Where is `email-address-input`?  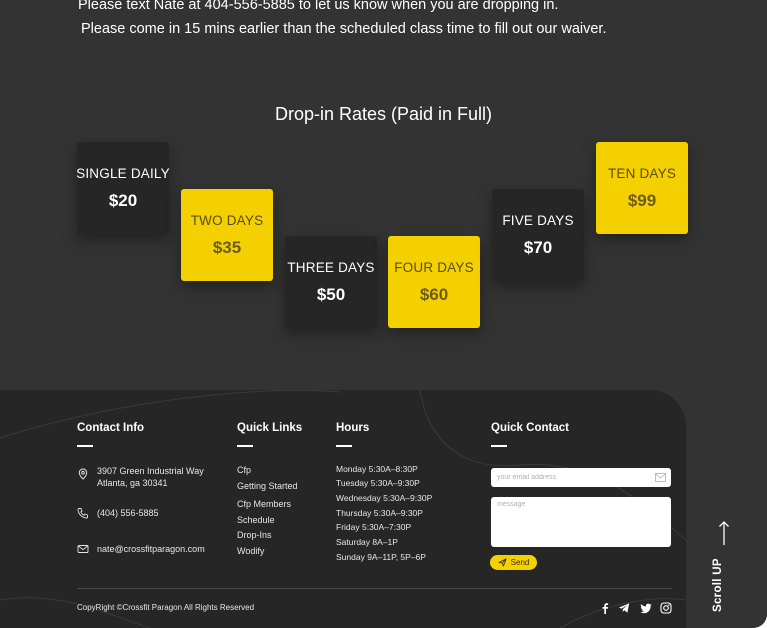
email-address-input is located at coordinates (581, 477).